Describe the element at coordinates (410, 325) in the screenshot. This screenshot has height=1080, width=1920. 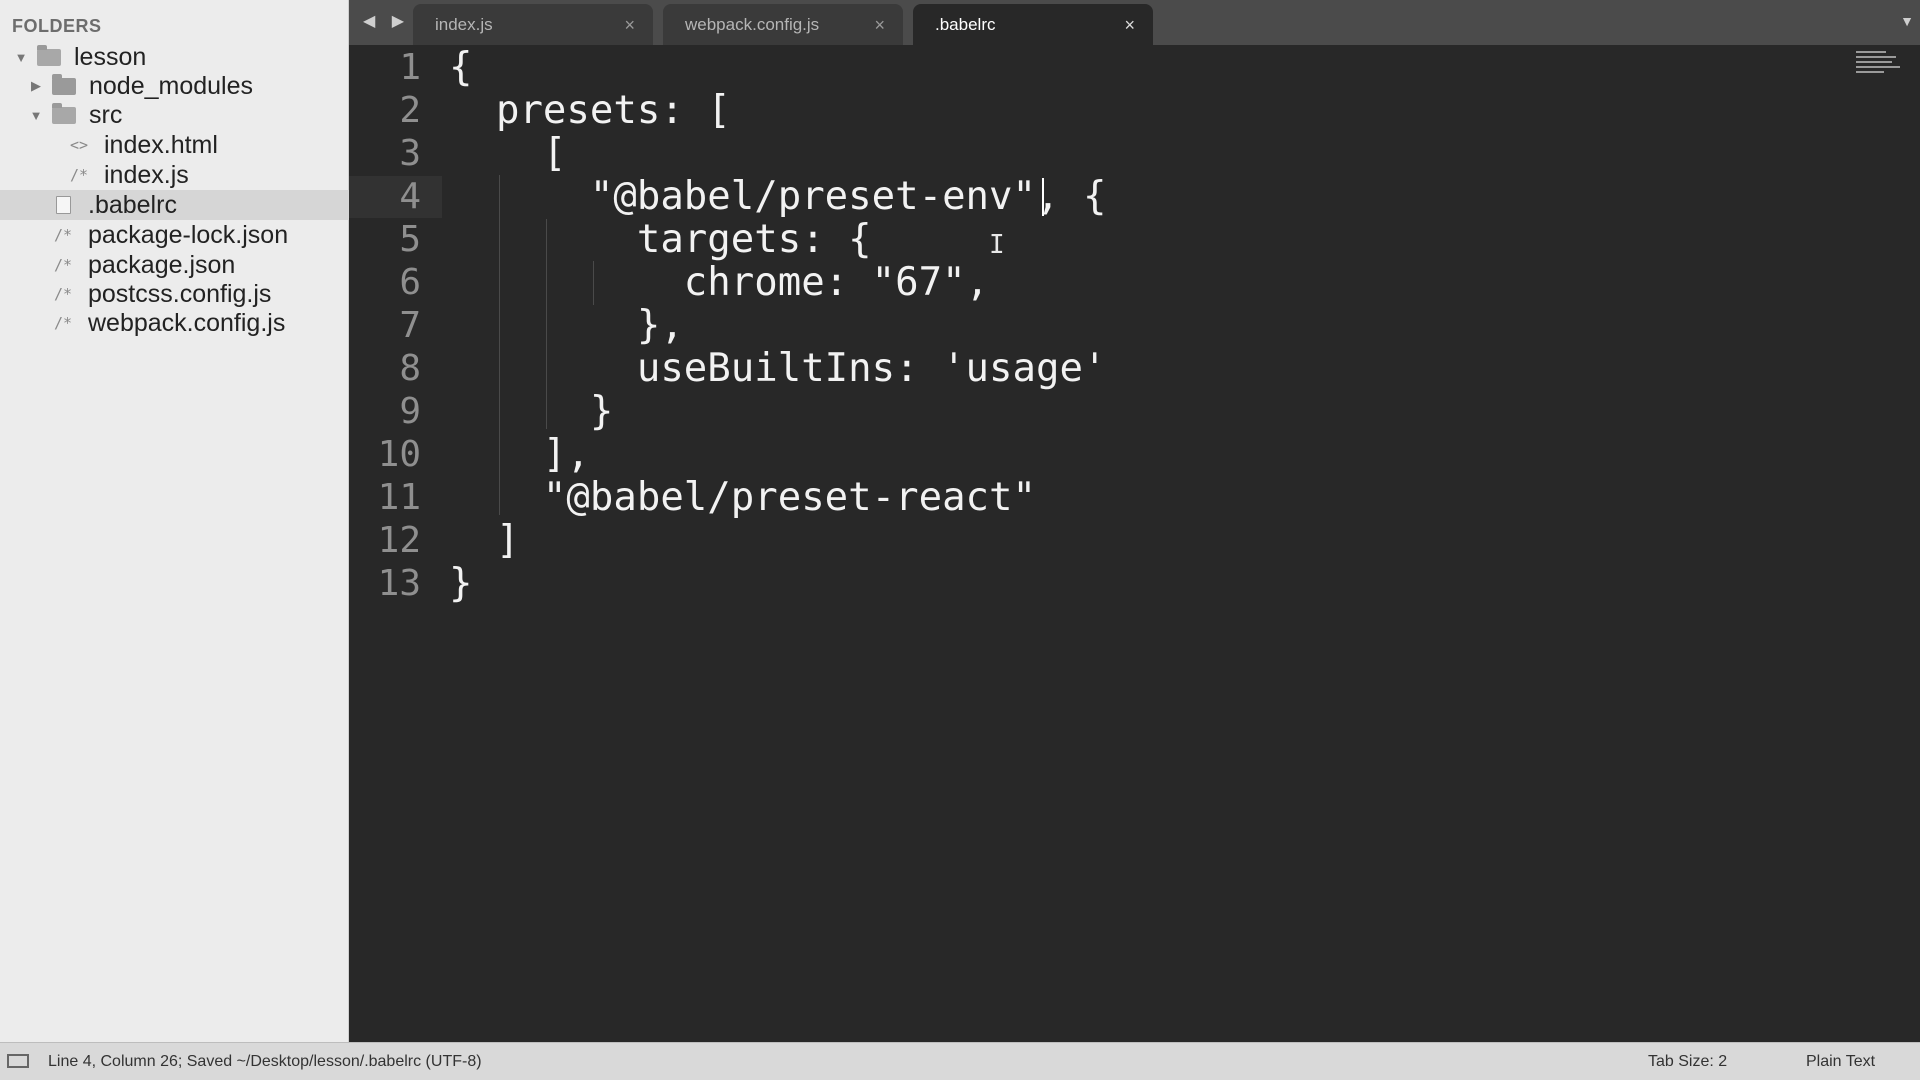
I see `line-number: 7` at that location.